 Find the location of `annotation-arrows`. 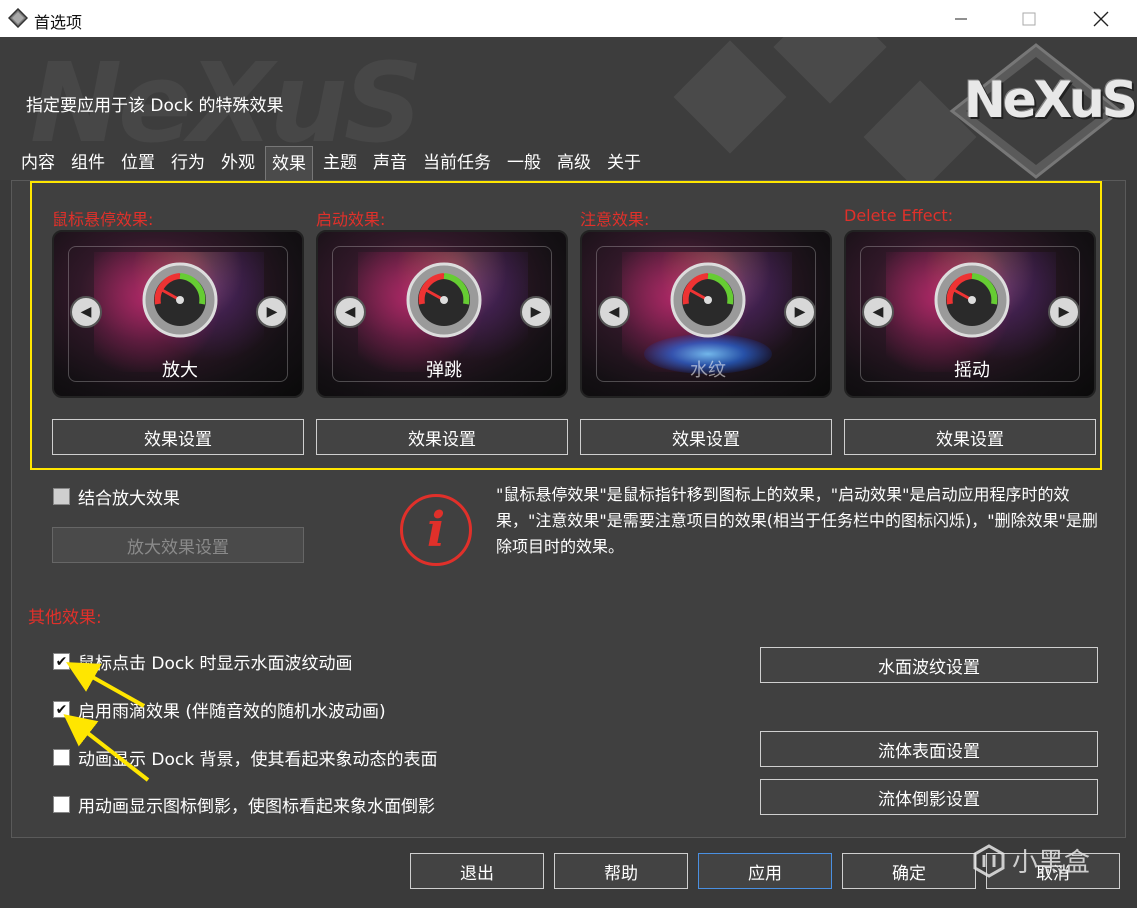

annotation-arrows is located at coordinates (106, 722).